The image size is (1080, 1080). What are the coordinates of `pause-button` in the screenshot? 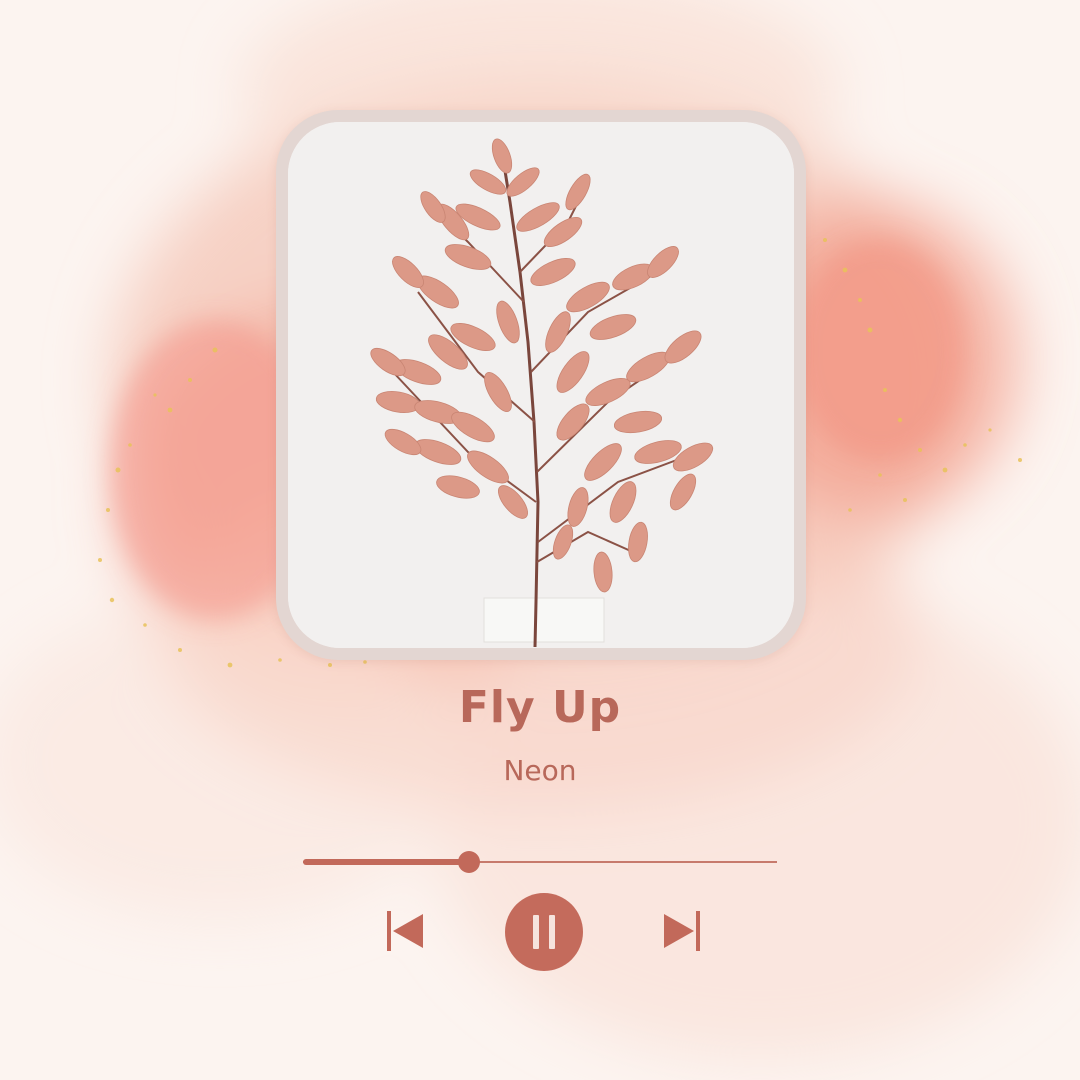 It's located at (544, 932).